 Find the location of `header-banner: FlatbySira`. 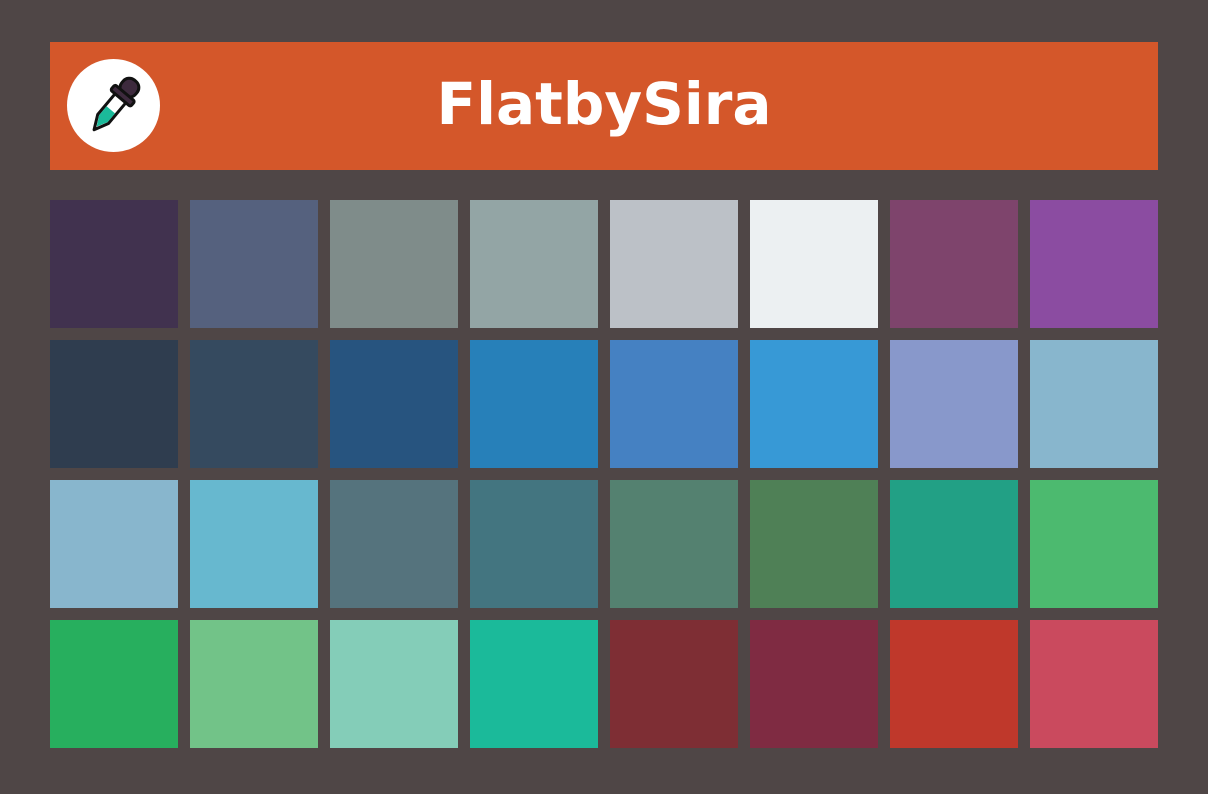

header-banner: FlatbySira is located at coordinates (604, 106).